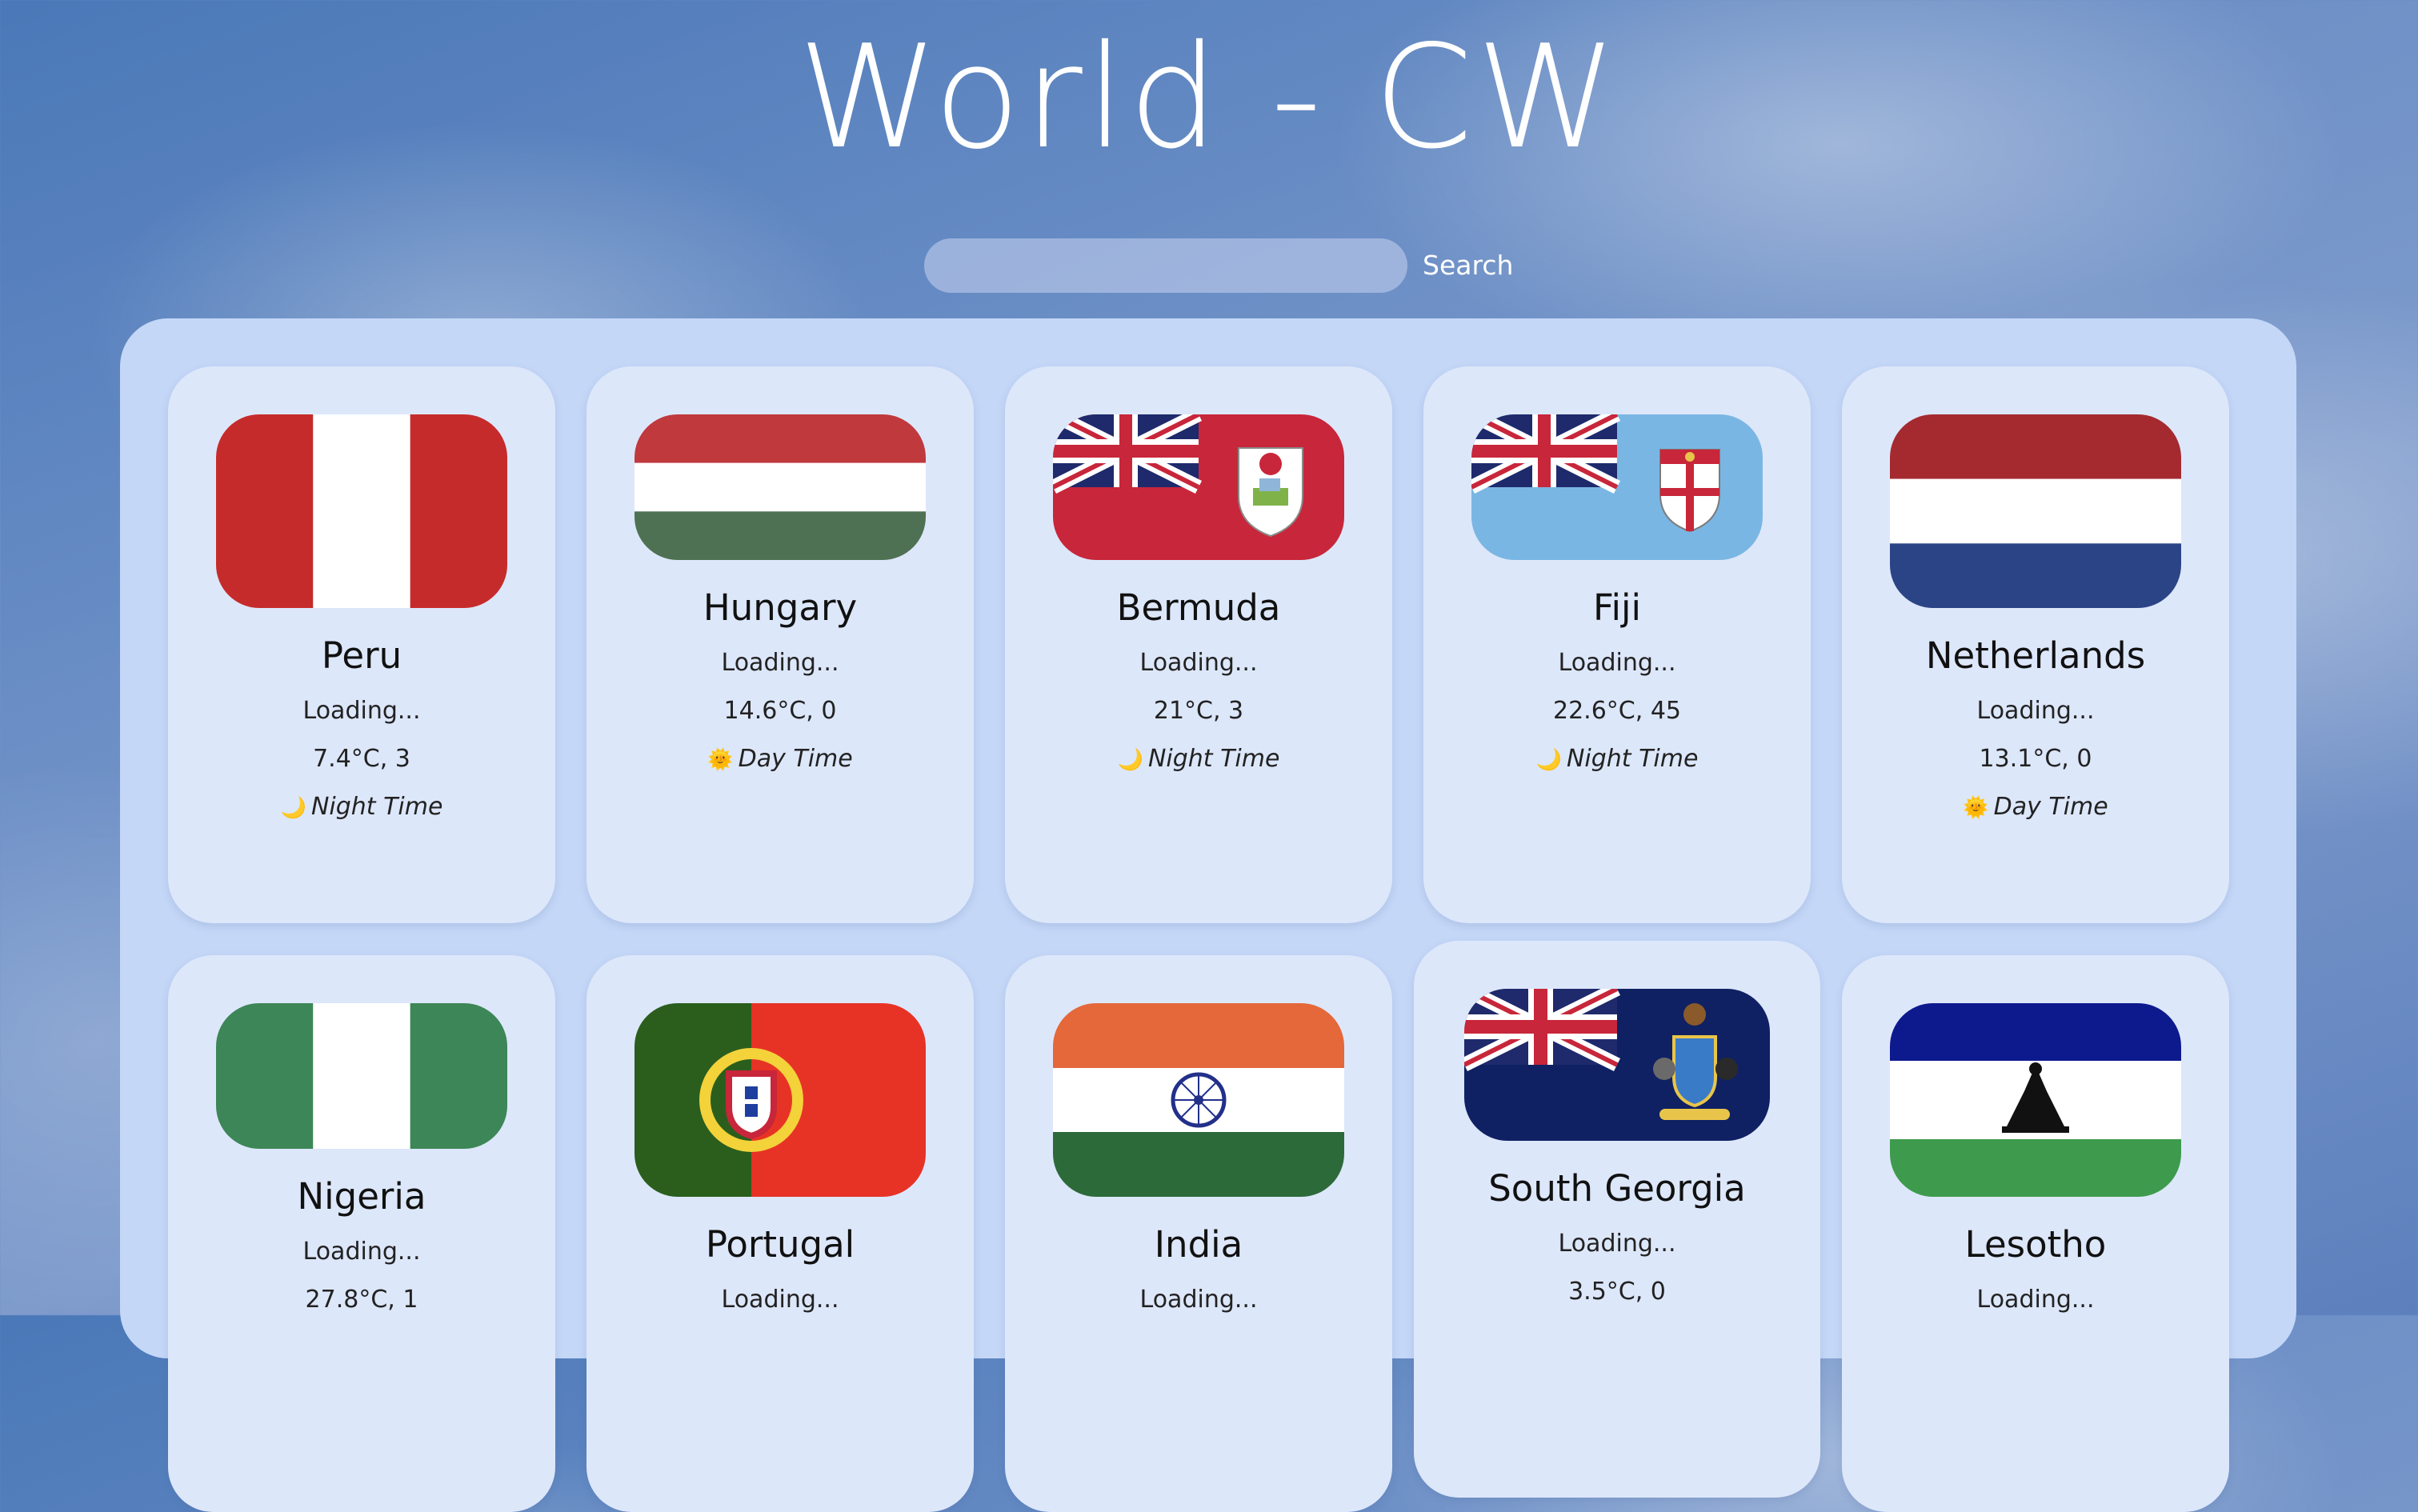  What do you see at coordinates (1468, 265) in the screenshot?
I see `search-button: Search` at bounding box center [1468, 265].